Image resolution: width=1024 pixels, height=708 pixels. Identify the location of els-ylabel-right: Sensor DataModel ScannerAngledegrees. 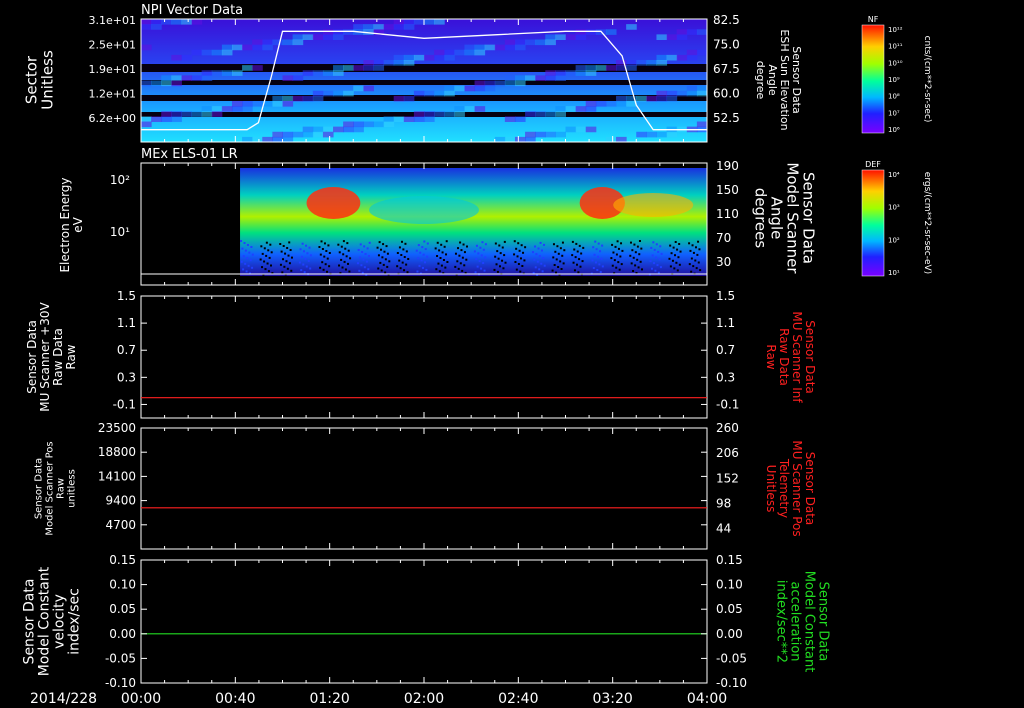
(785, 218).